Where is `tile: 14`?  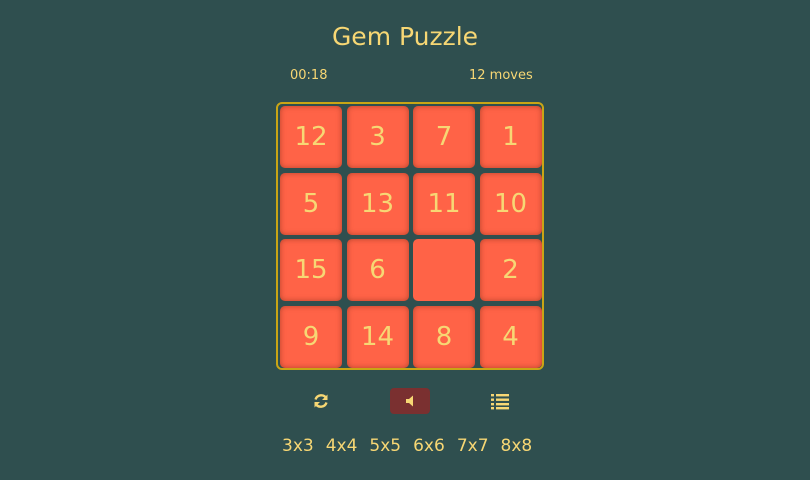 tile: 14 is located at coordinates (377, 336).